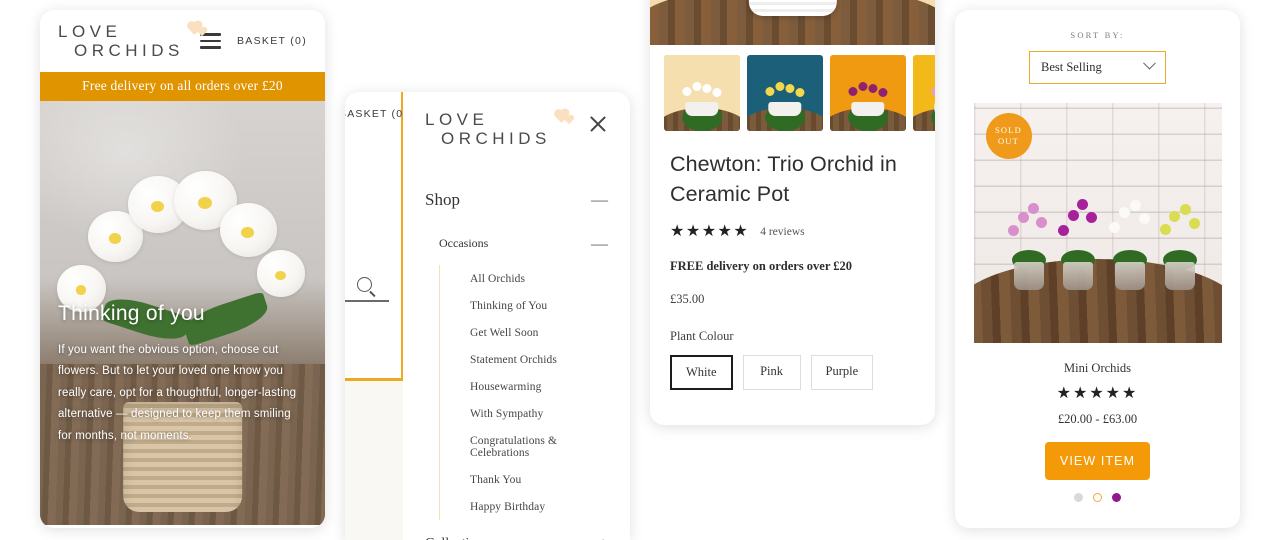 Image resolution: width=1280 pixels, height=540 pixels. I want to click on status-badge-line2: OUT, so click(1008, 141).